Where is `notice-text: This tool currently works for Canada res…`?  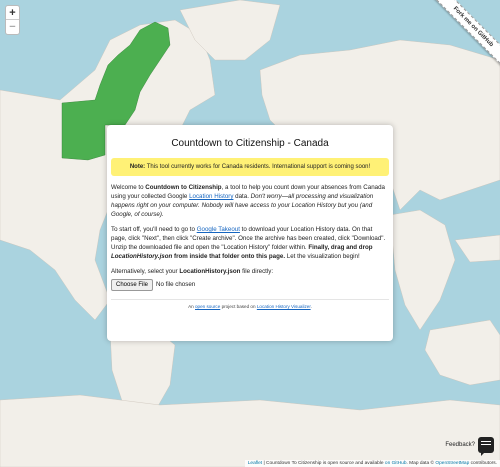
notice-text: This tool currently works for Canada res… is located at coordinates (258, 166).